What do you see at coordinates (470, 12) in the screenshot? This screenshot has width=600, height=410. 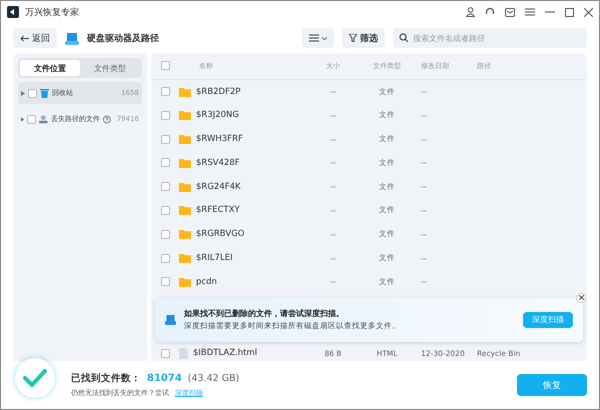 I see `user-icon` at bounding box center [470, 12].